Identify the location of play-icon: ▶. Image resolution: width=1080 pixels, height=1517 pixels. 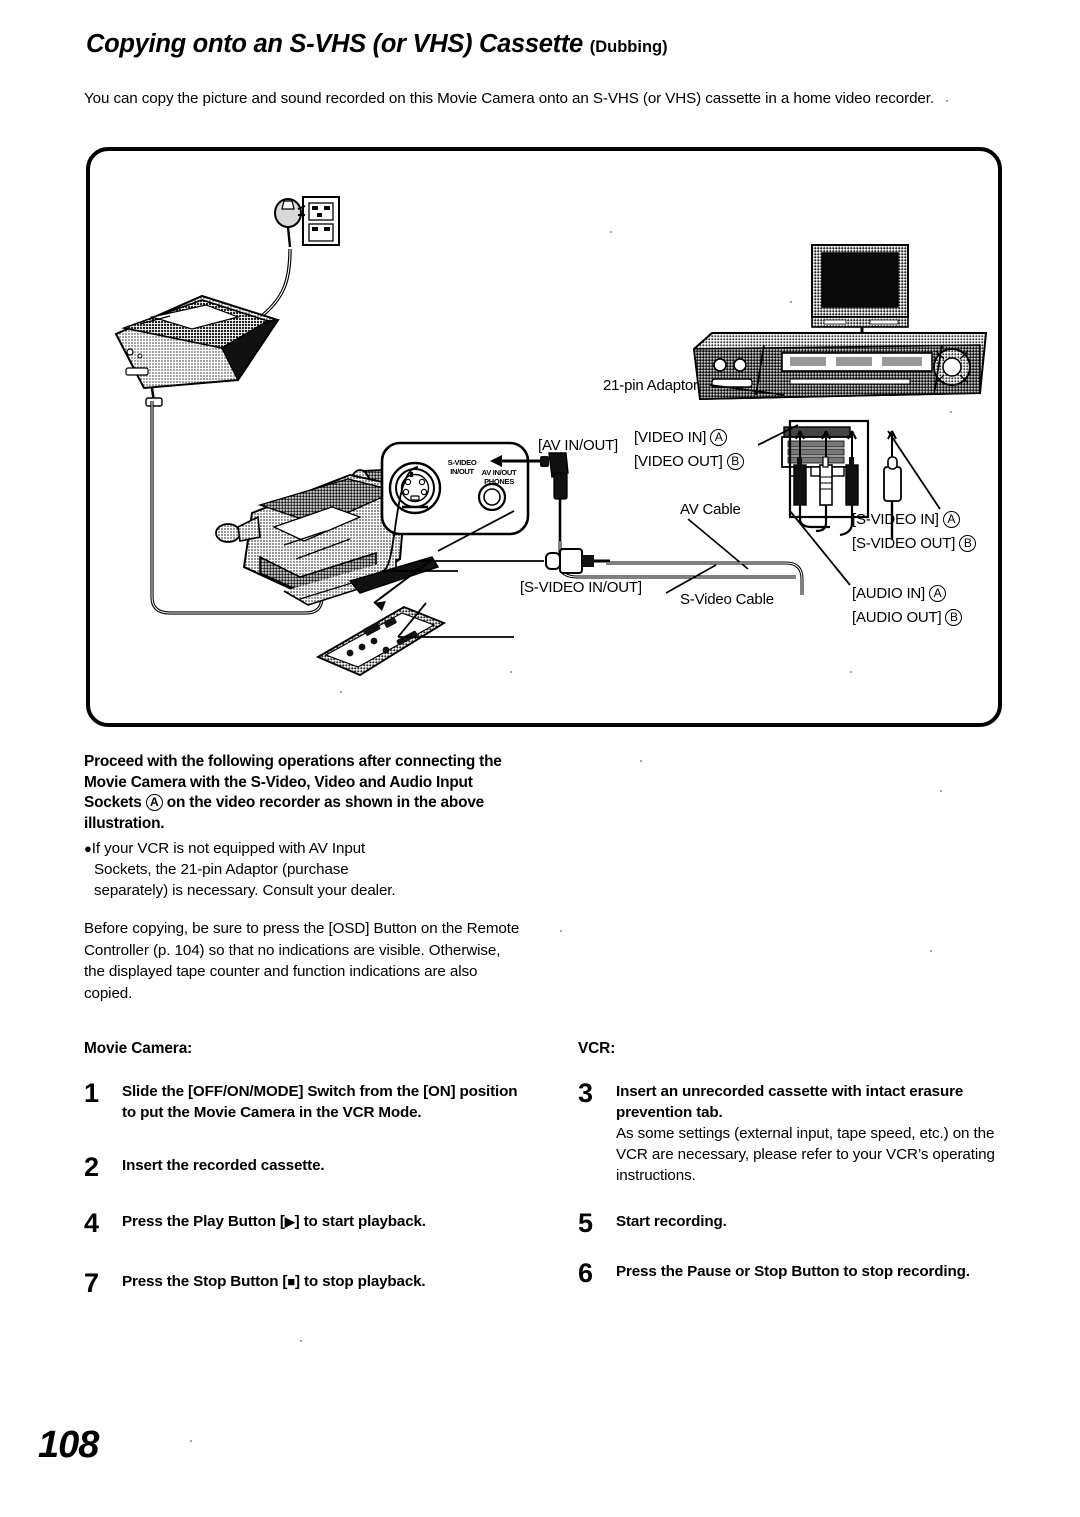
(289, 1221).